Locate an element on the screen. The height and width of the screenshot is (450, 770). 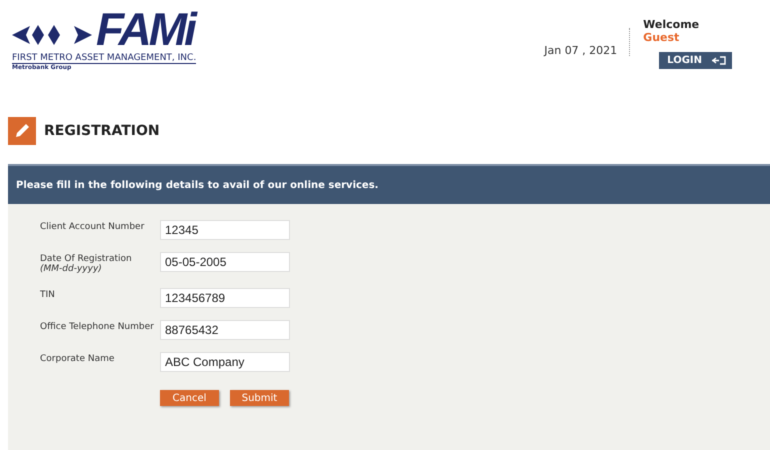
input-field: 05-05-2005 is located at coordinates (225, 262).